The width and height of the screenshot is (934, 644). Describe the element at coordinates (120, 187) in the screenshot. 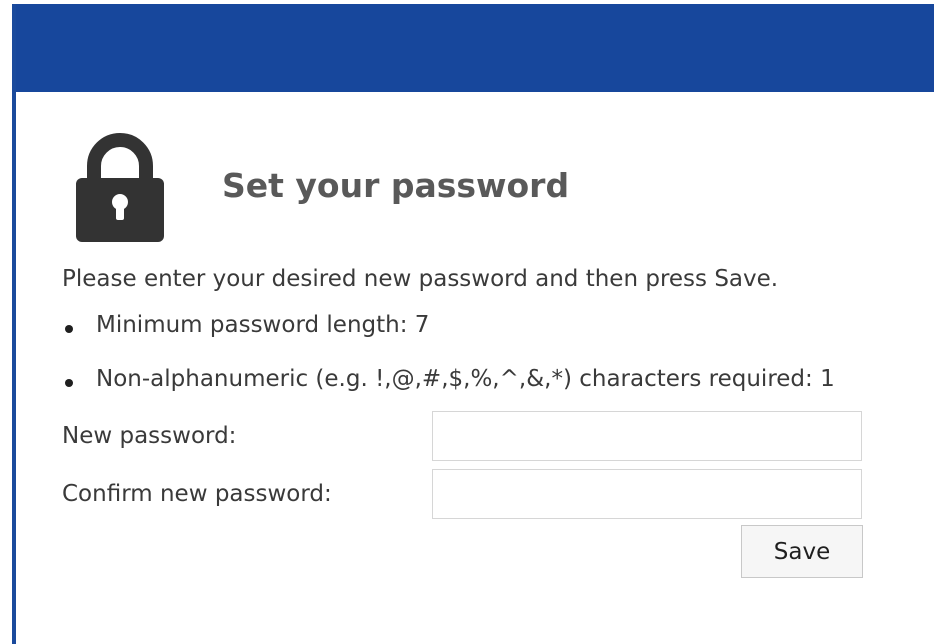

I see `lock-icon` at that location.